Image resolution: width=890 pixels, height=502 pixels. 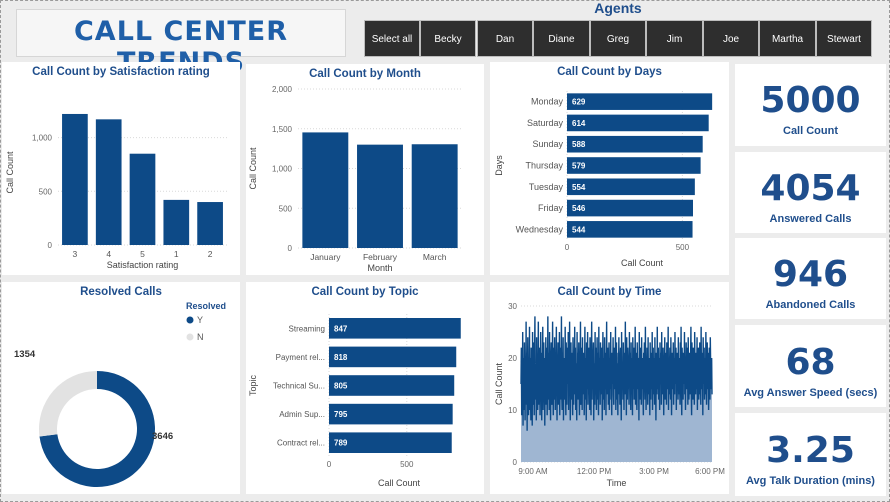 What do you see at coordinates (547, 102) in the screenshot?
I see `category-label: Monday` at bounding box center [547, 102].